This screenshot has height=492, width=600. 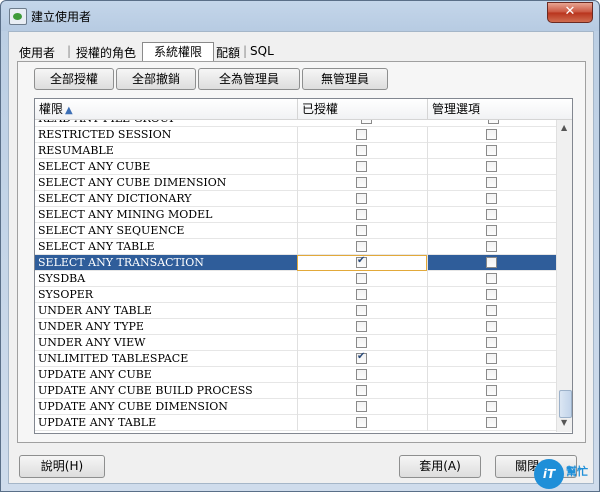 I want to click on table-row: SELECT ANY TABLE, so click(x=295, y=247).